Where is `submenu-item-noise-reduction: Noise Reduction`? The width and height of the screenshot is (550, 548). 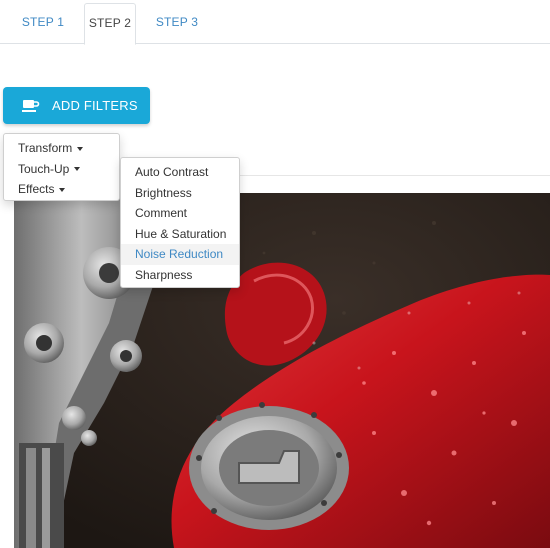 submenu-item-noise-reduction: Noise Reduction is located at coordinates (180, 254).